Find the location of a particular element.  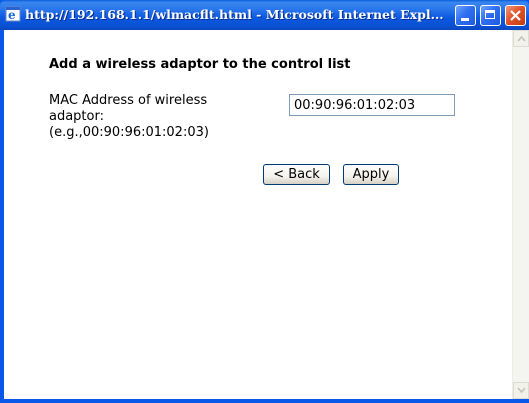

close-button is located at coordinates (515, 15).